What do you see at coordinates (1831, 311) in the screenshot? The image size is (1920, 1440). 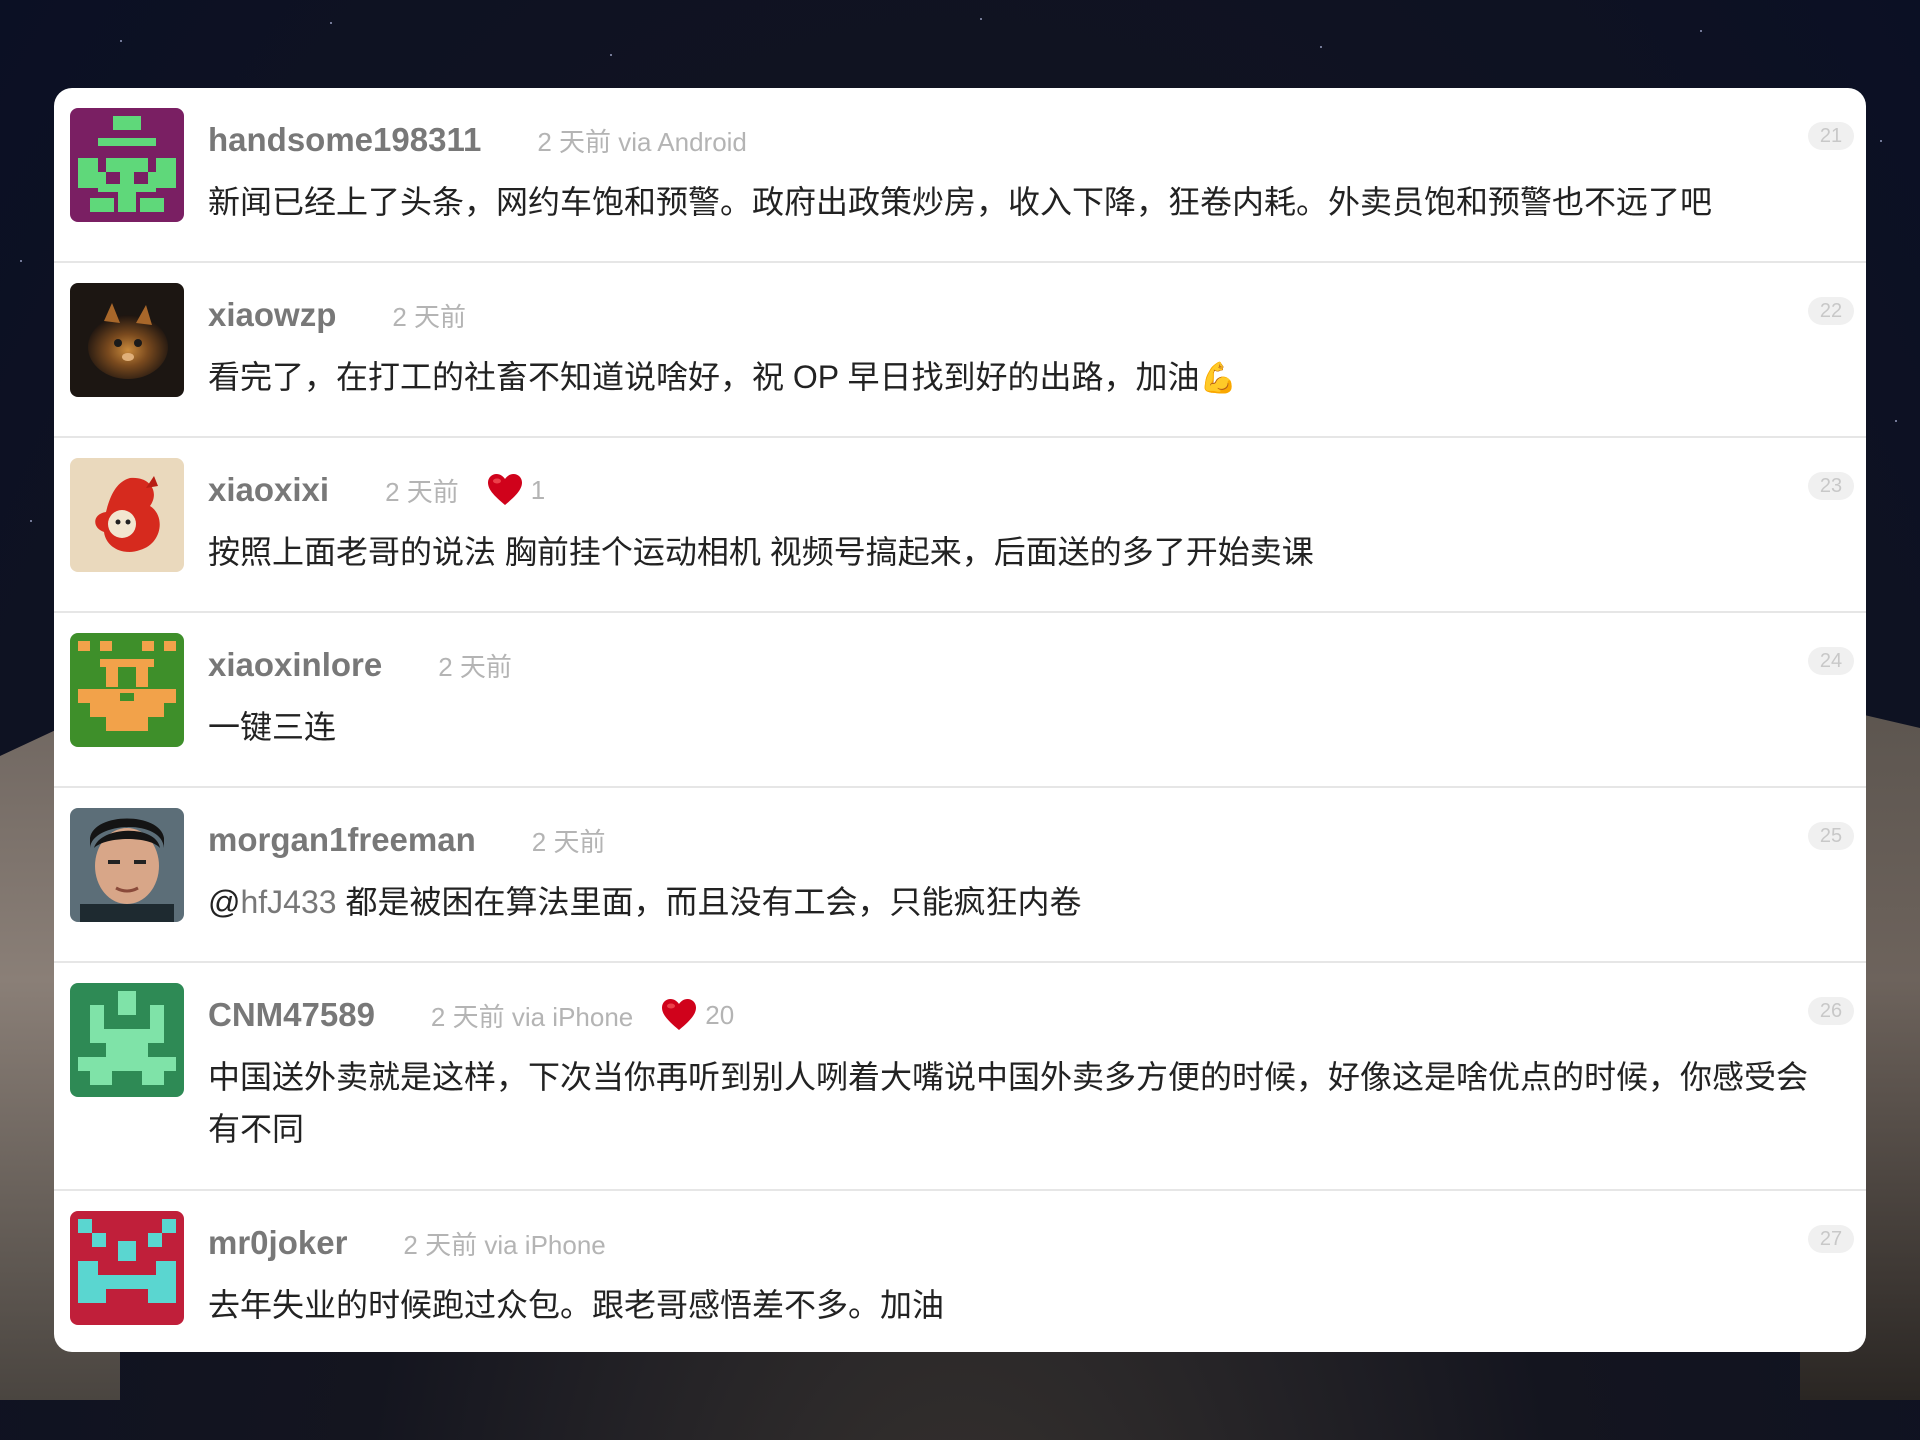 I see `floor-number-badge: 22` at bounding box center [1831, 311].